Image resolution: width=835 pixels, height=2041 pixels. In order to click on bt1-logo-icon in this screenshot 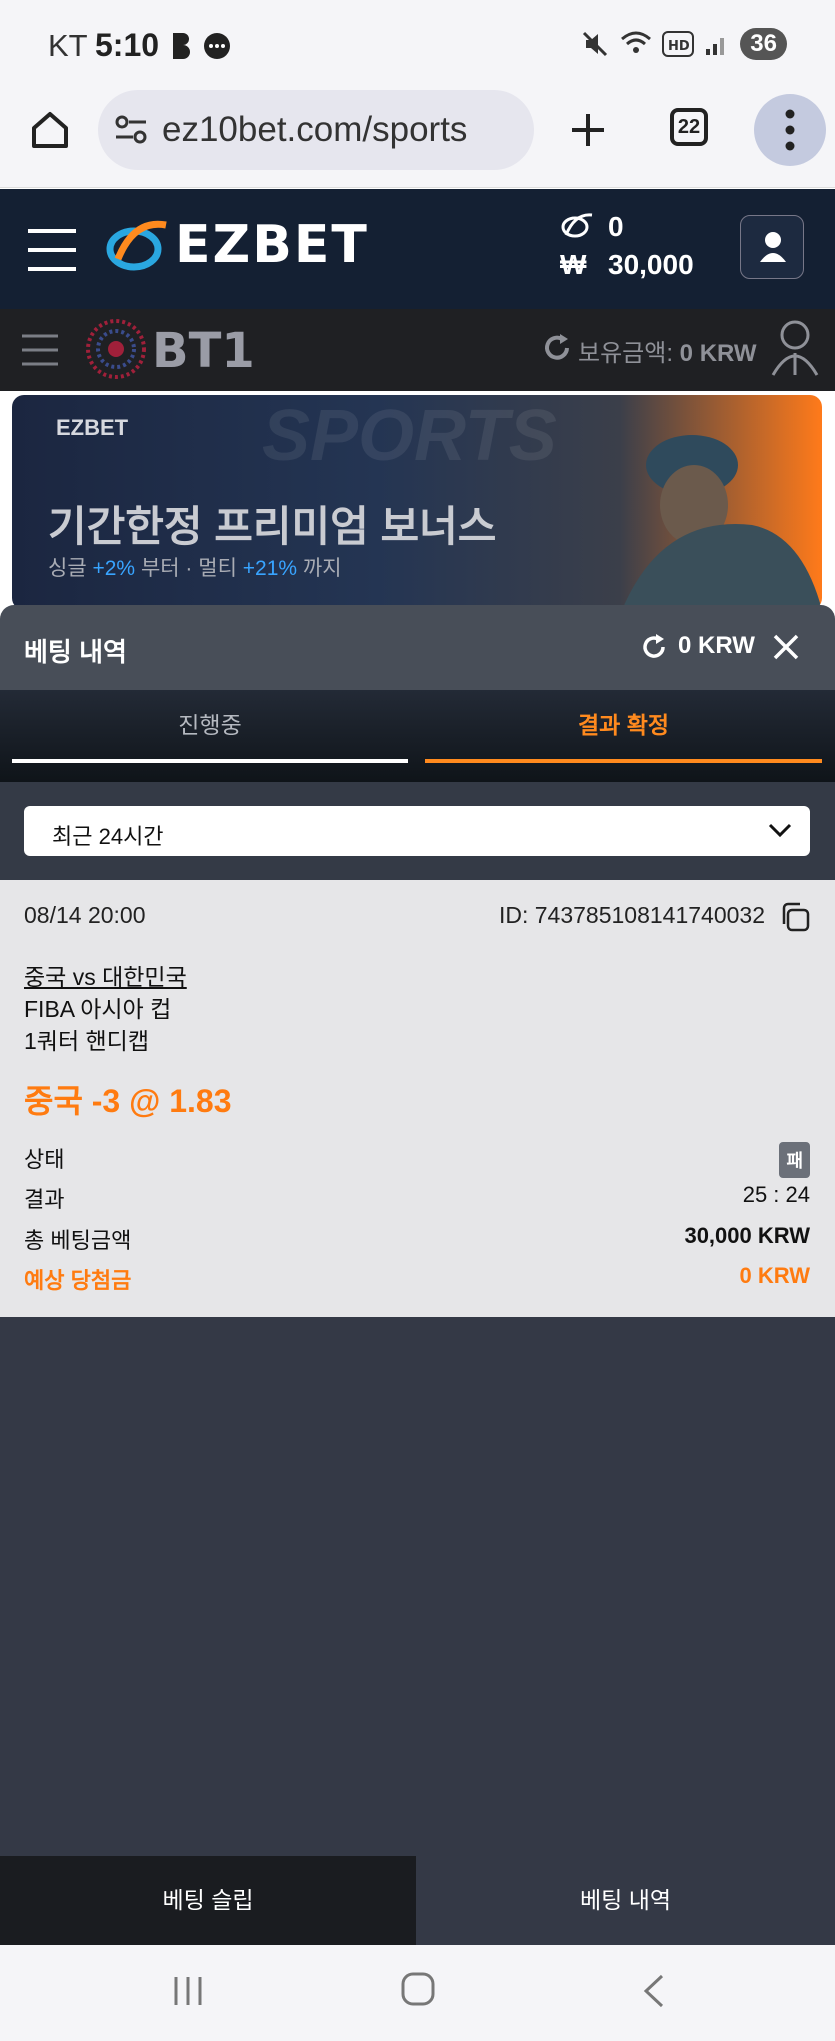, I will do `click(116, 349)`.